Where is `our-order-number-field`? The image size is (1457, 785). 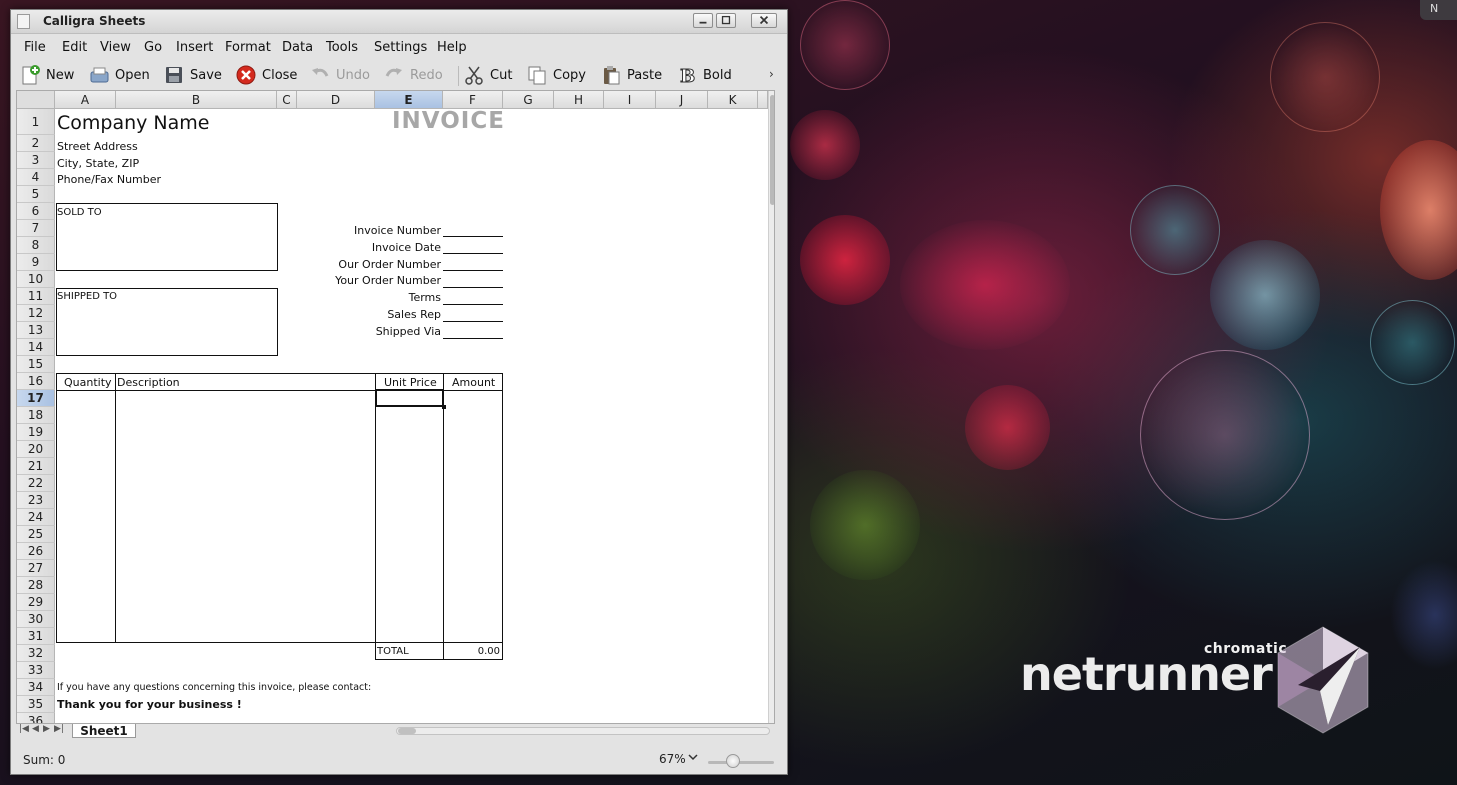 our-order-number-field is located at coordinates (473, 270).